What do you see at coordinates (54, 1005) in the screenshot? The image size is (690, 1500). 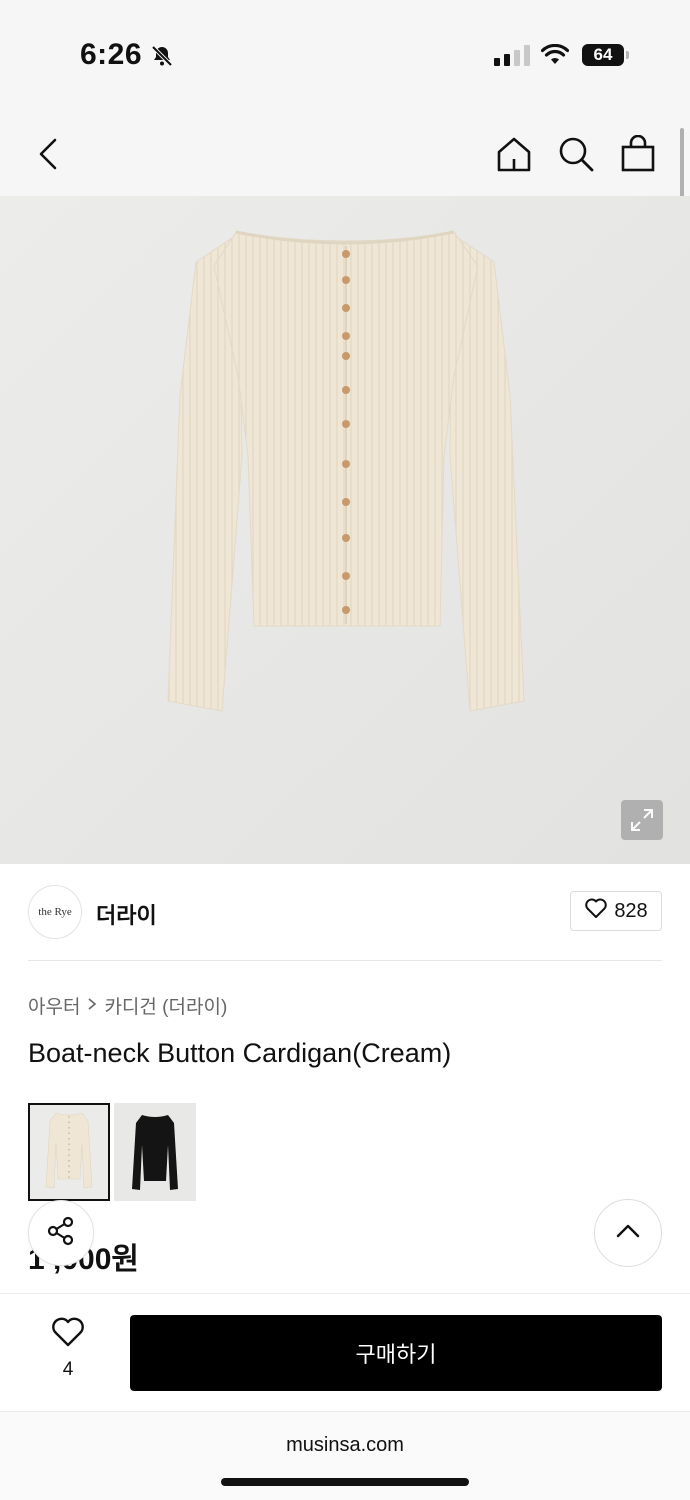 I see `breadcrumb-item: 아우터` at bounding box center [54, 1005].